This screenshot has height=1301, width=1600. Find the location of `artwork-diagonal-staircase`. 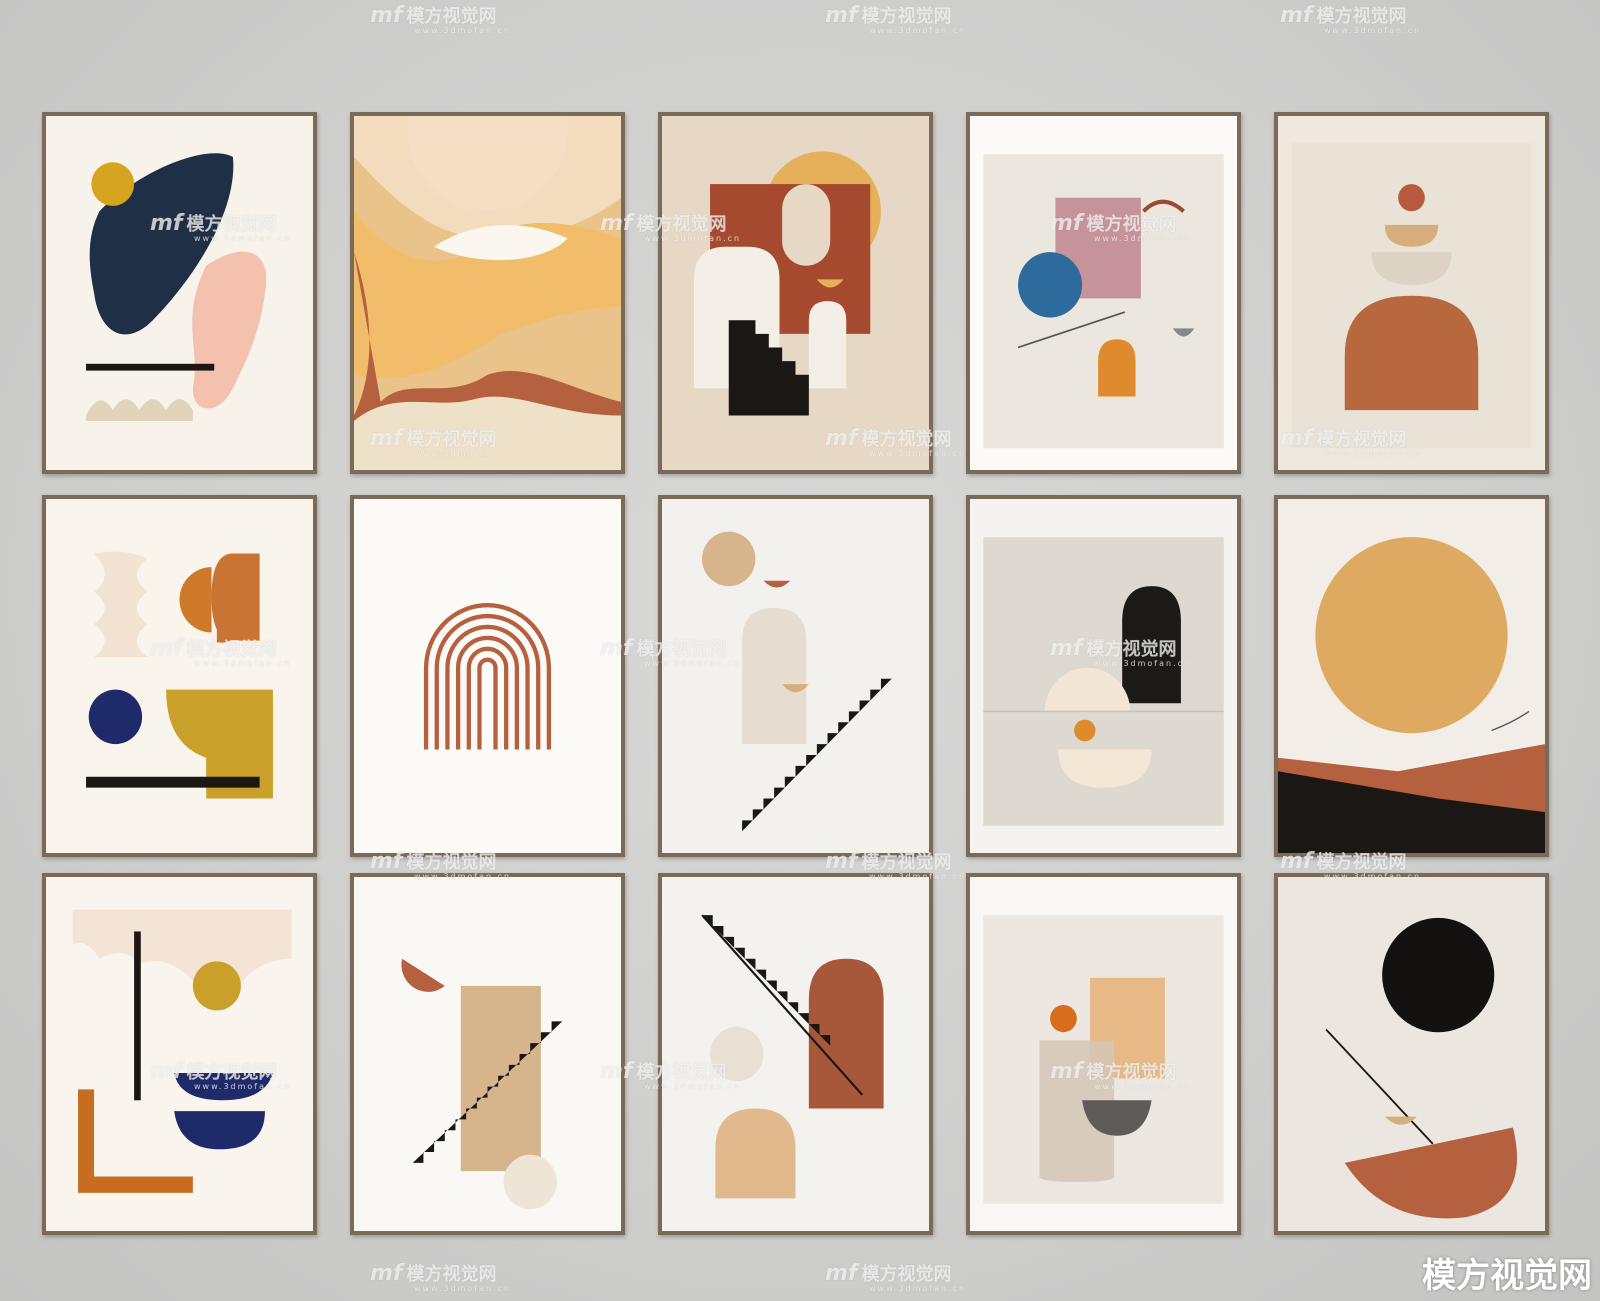

artwork-diagonal-staircase is located at coordinates (795, 676).